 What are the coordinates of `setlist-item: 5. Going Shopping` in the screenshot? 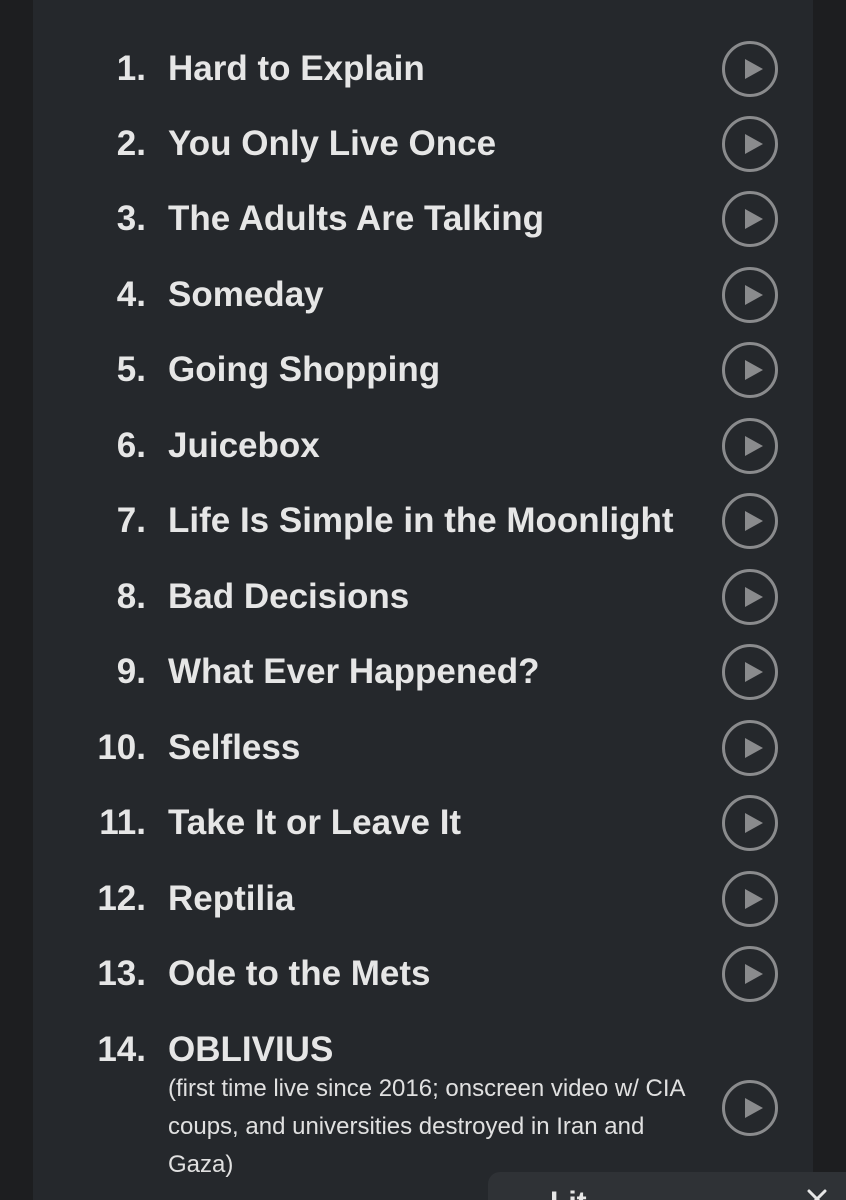 It's located at (423, 370).